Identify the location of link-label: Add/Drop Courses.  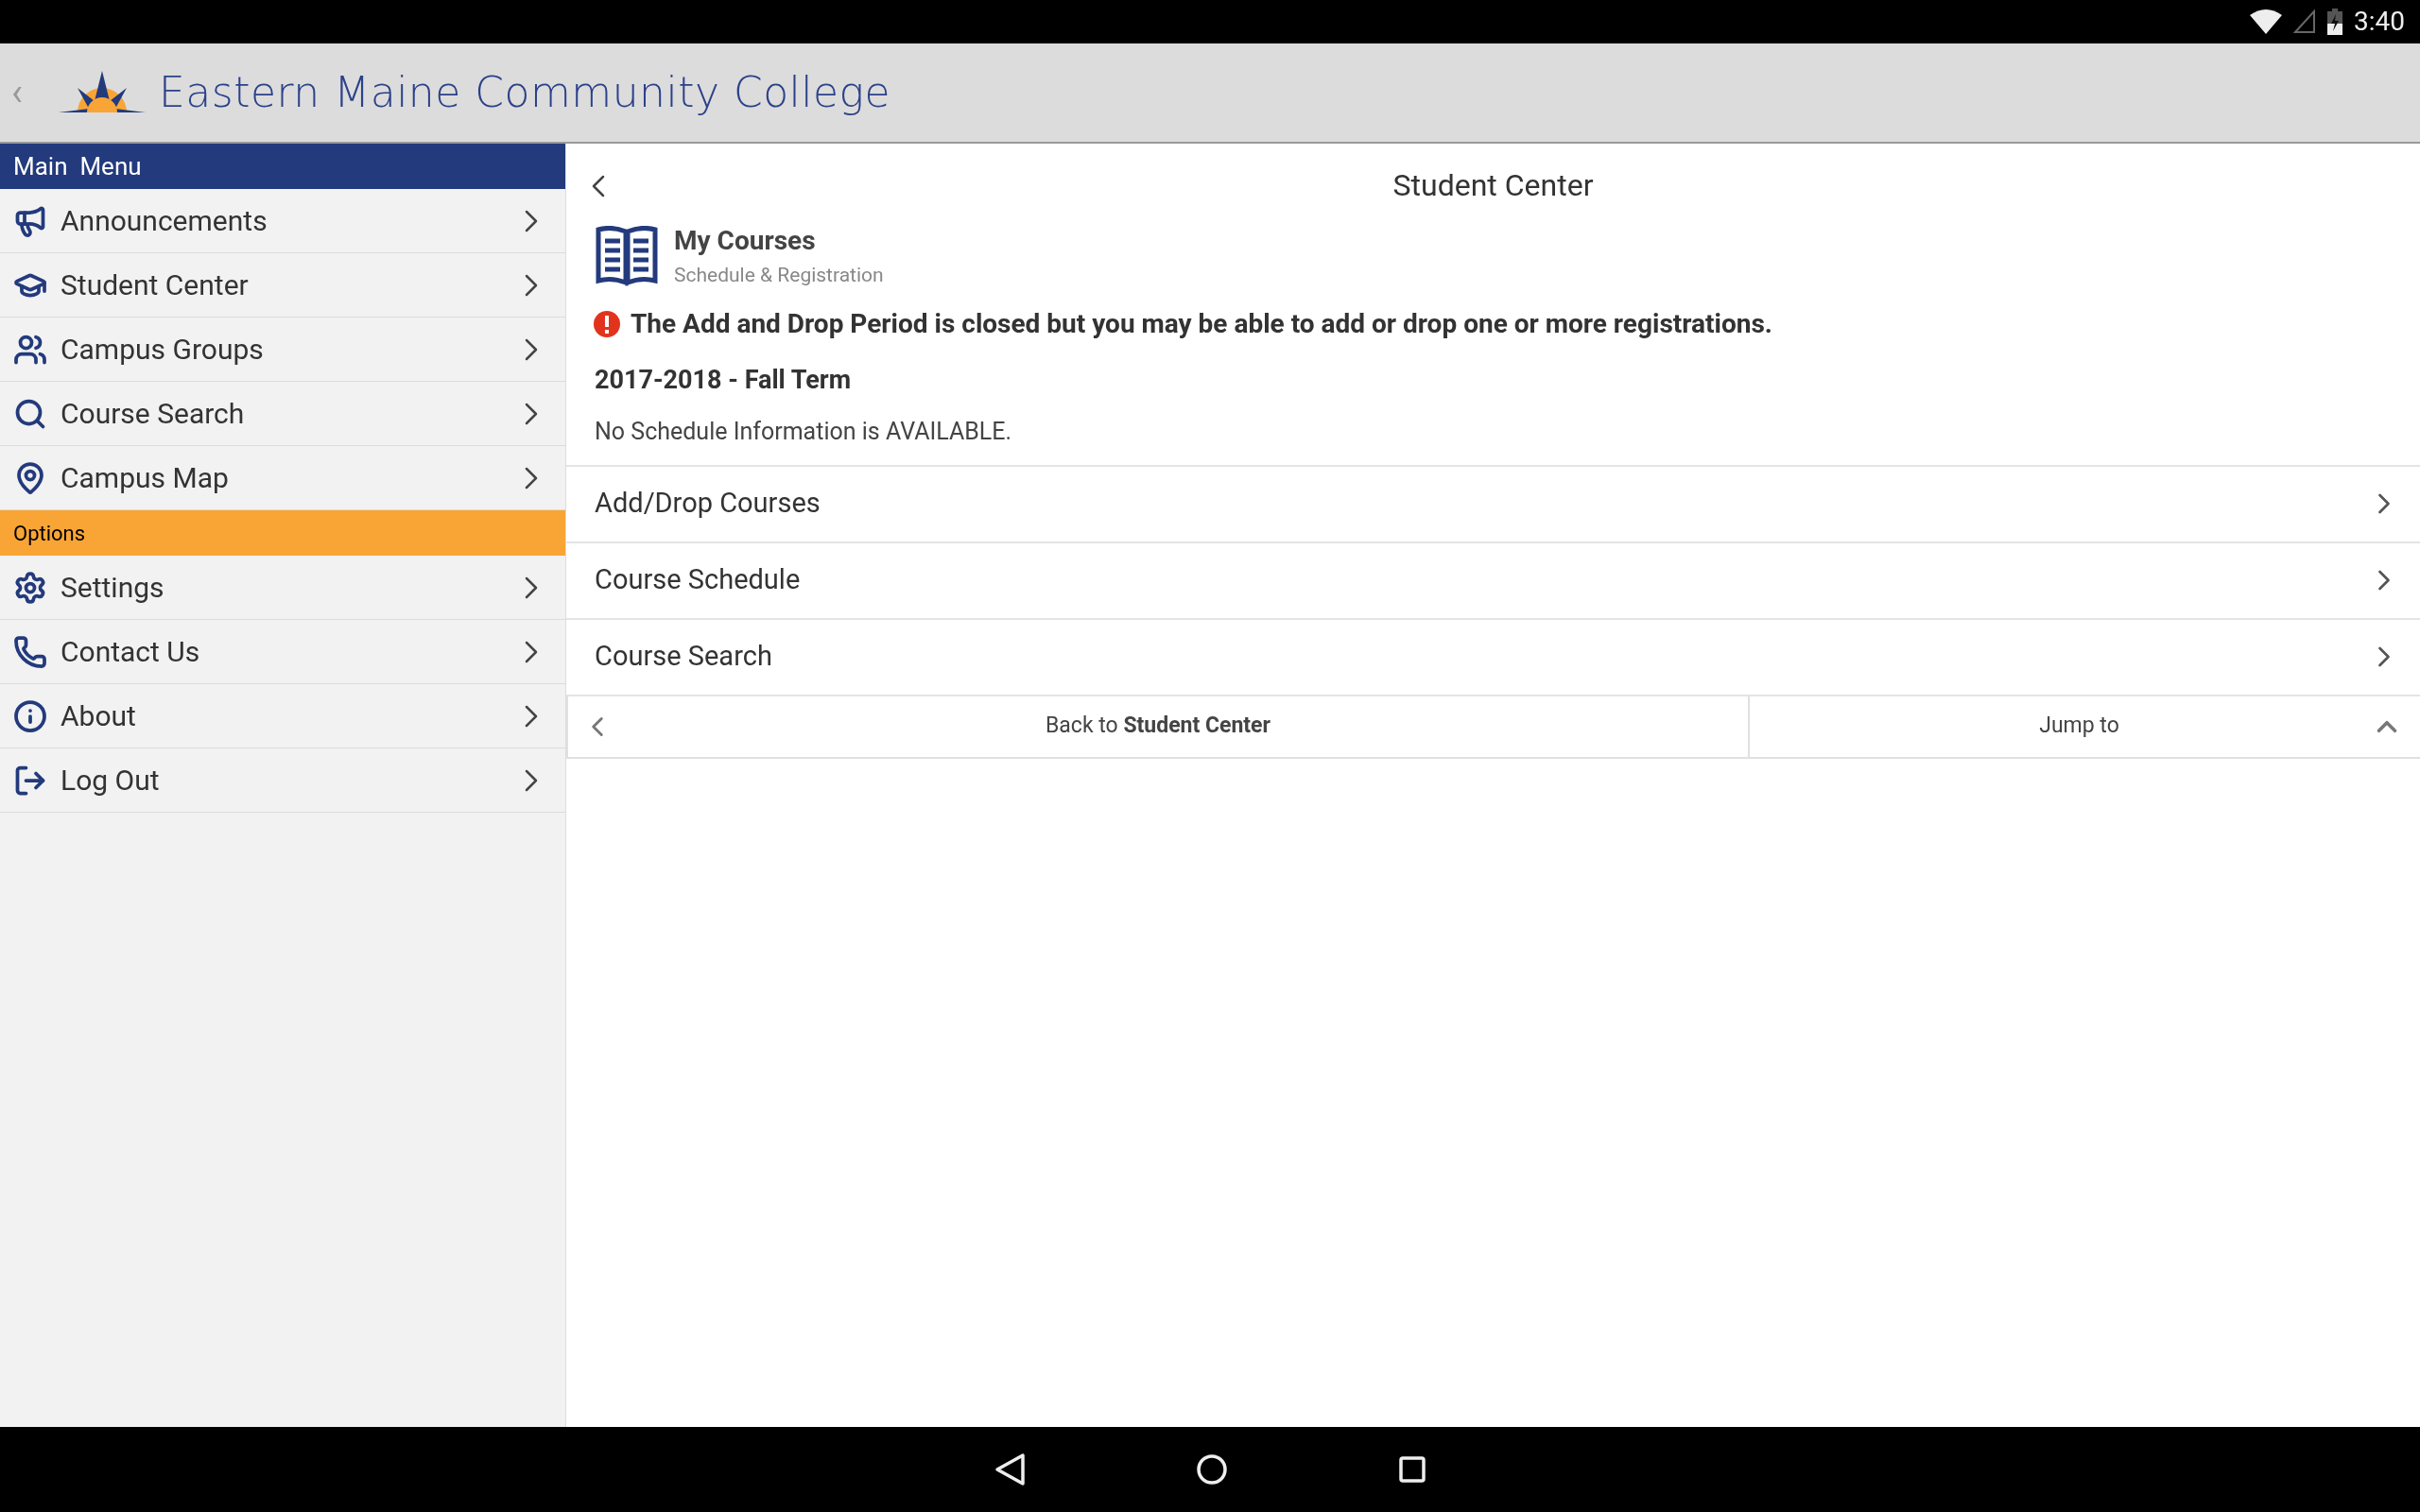
(708, 504).